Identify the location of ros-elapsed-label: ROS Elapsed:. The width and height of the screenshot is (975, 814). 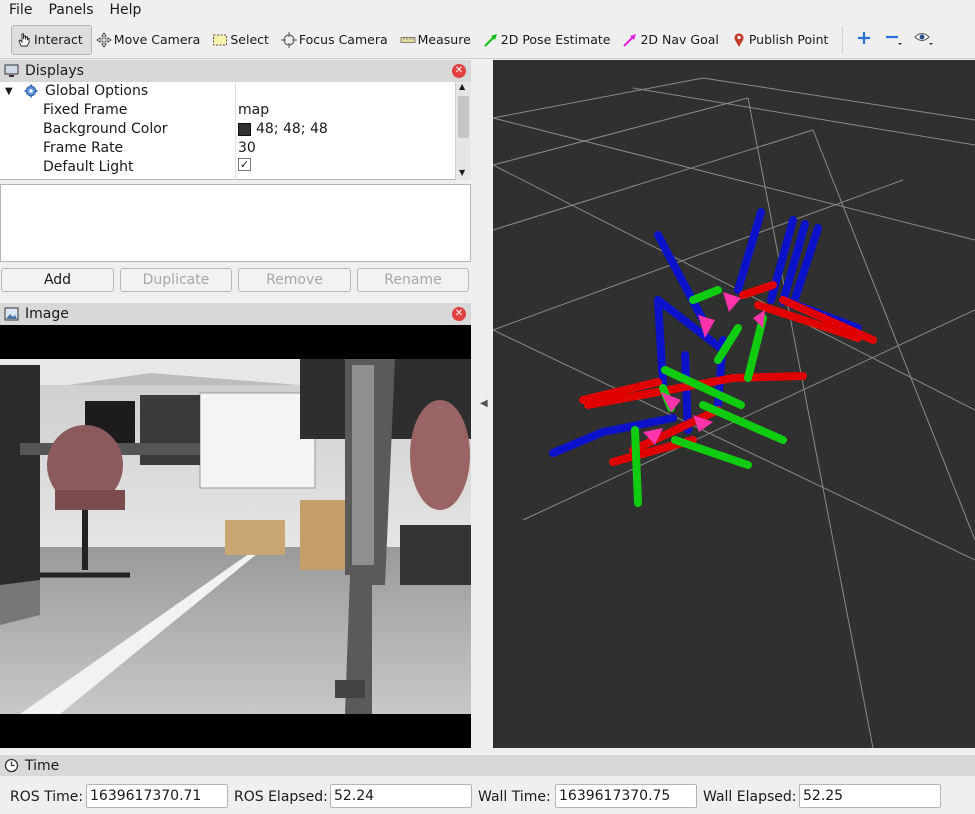
(281, 797).